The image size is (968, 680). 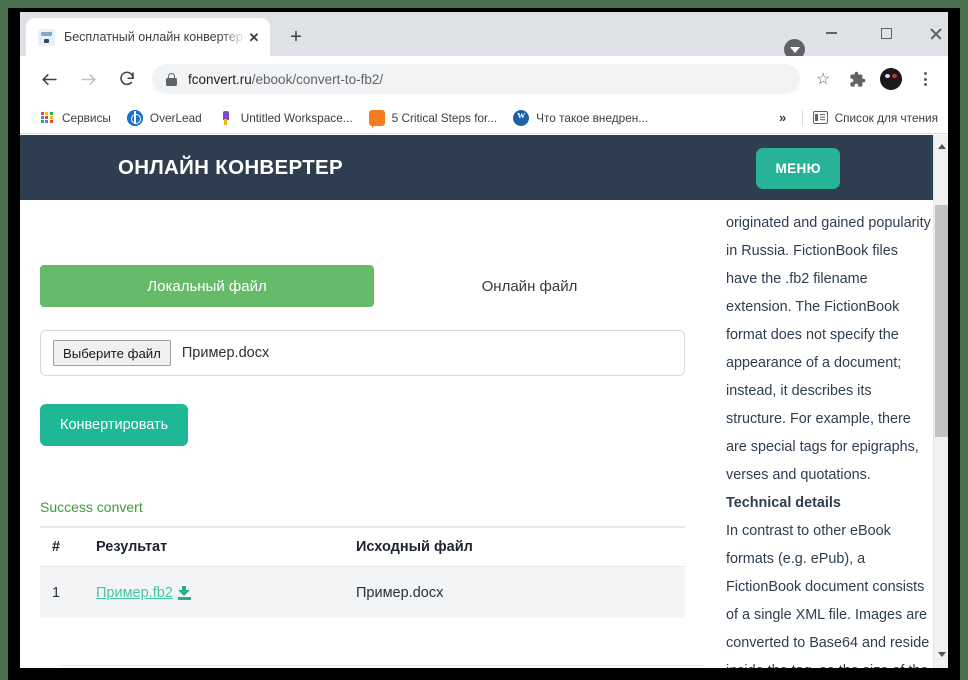 I want to click on row-result-cell: Пример.fb2, so click(x=226, y=592).